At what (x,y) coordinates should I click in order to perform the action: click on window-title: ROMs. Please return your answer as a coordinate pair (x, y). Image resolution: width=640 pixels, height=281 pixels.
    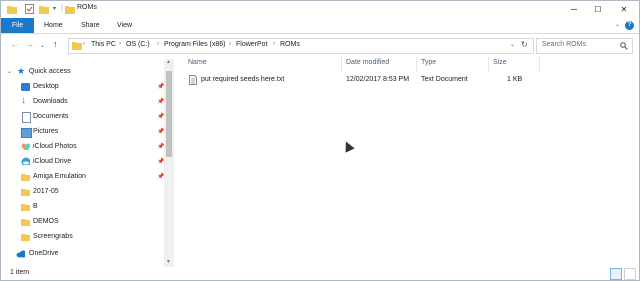
    Looking at the image, I should click on (87, 7).